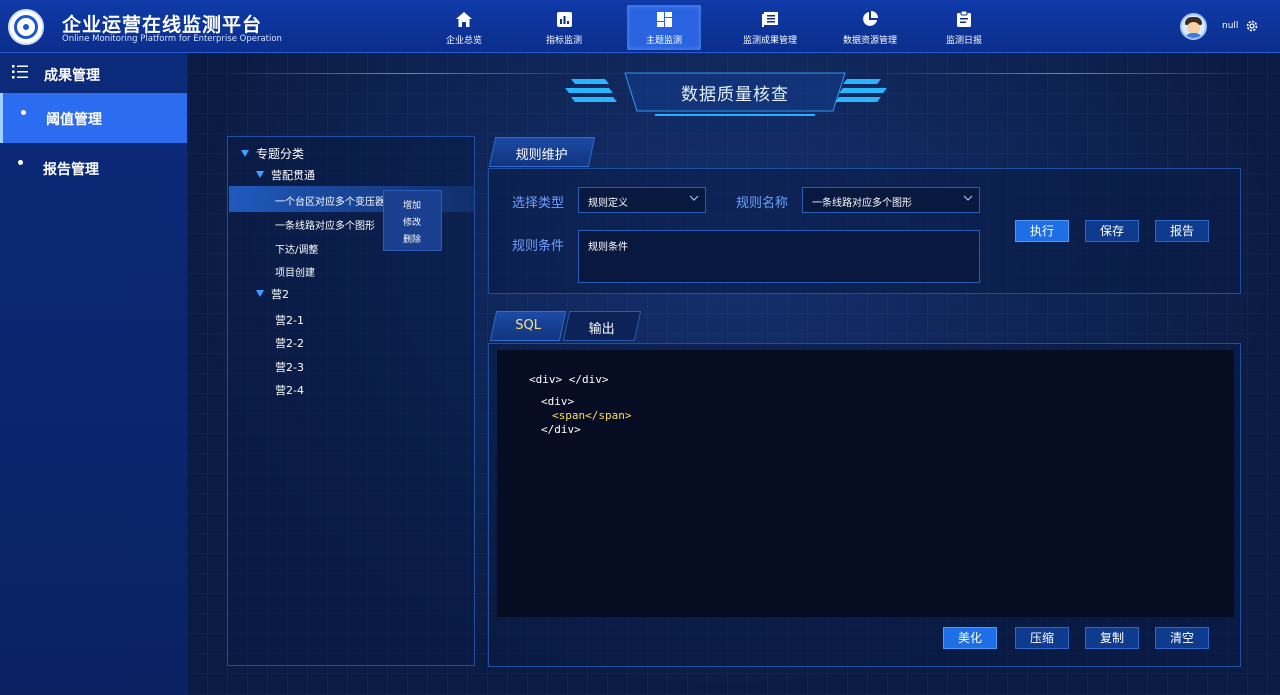 This screenshot has width=1280, height=695. What do you see at coordinates (412, 204) in the screenshot?
I see `context-add: 增加` at bounding box center [412, 204].